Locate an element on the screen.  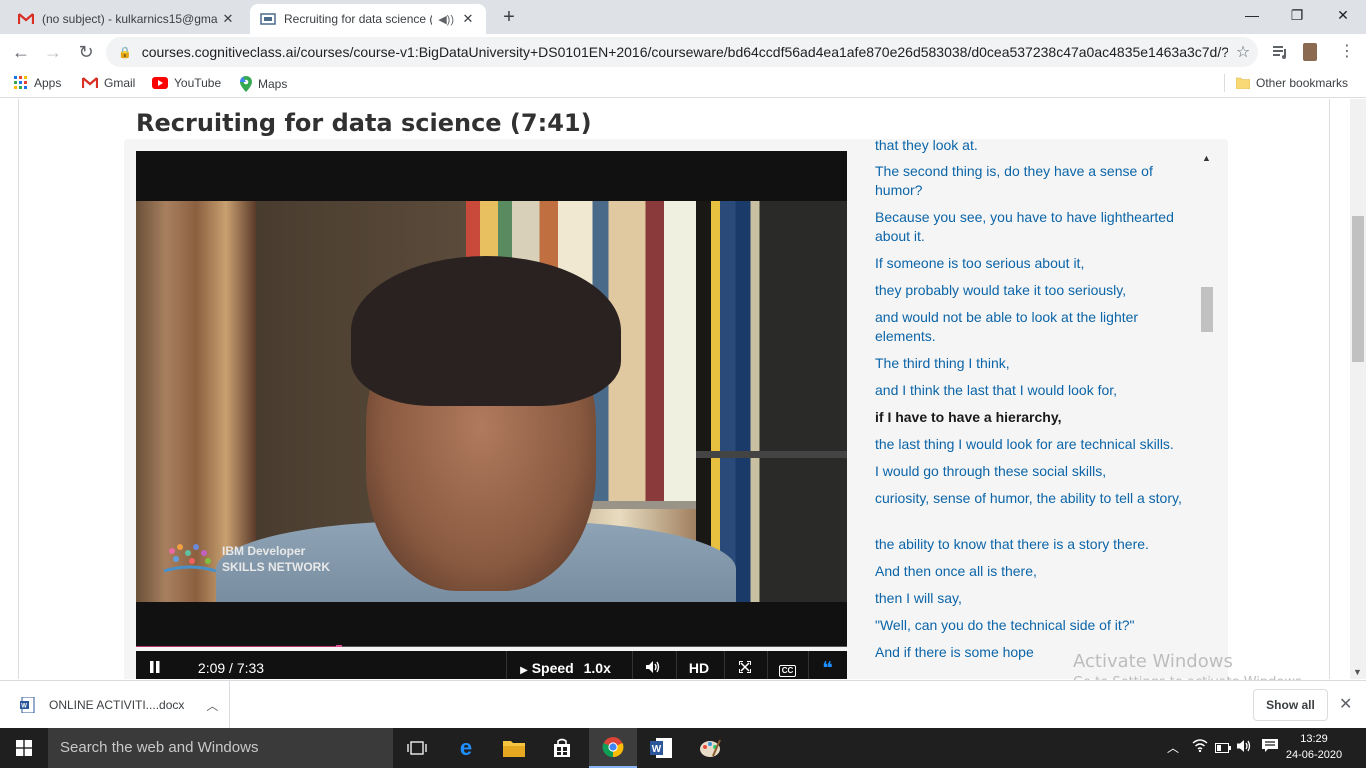
transcript-line: then I will say, is located at coordinates (1035, 598).